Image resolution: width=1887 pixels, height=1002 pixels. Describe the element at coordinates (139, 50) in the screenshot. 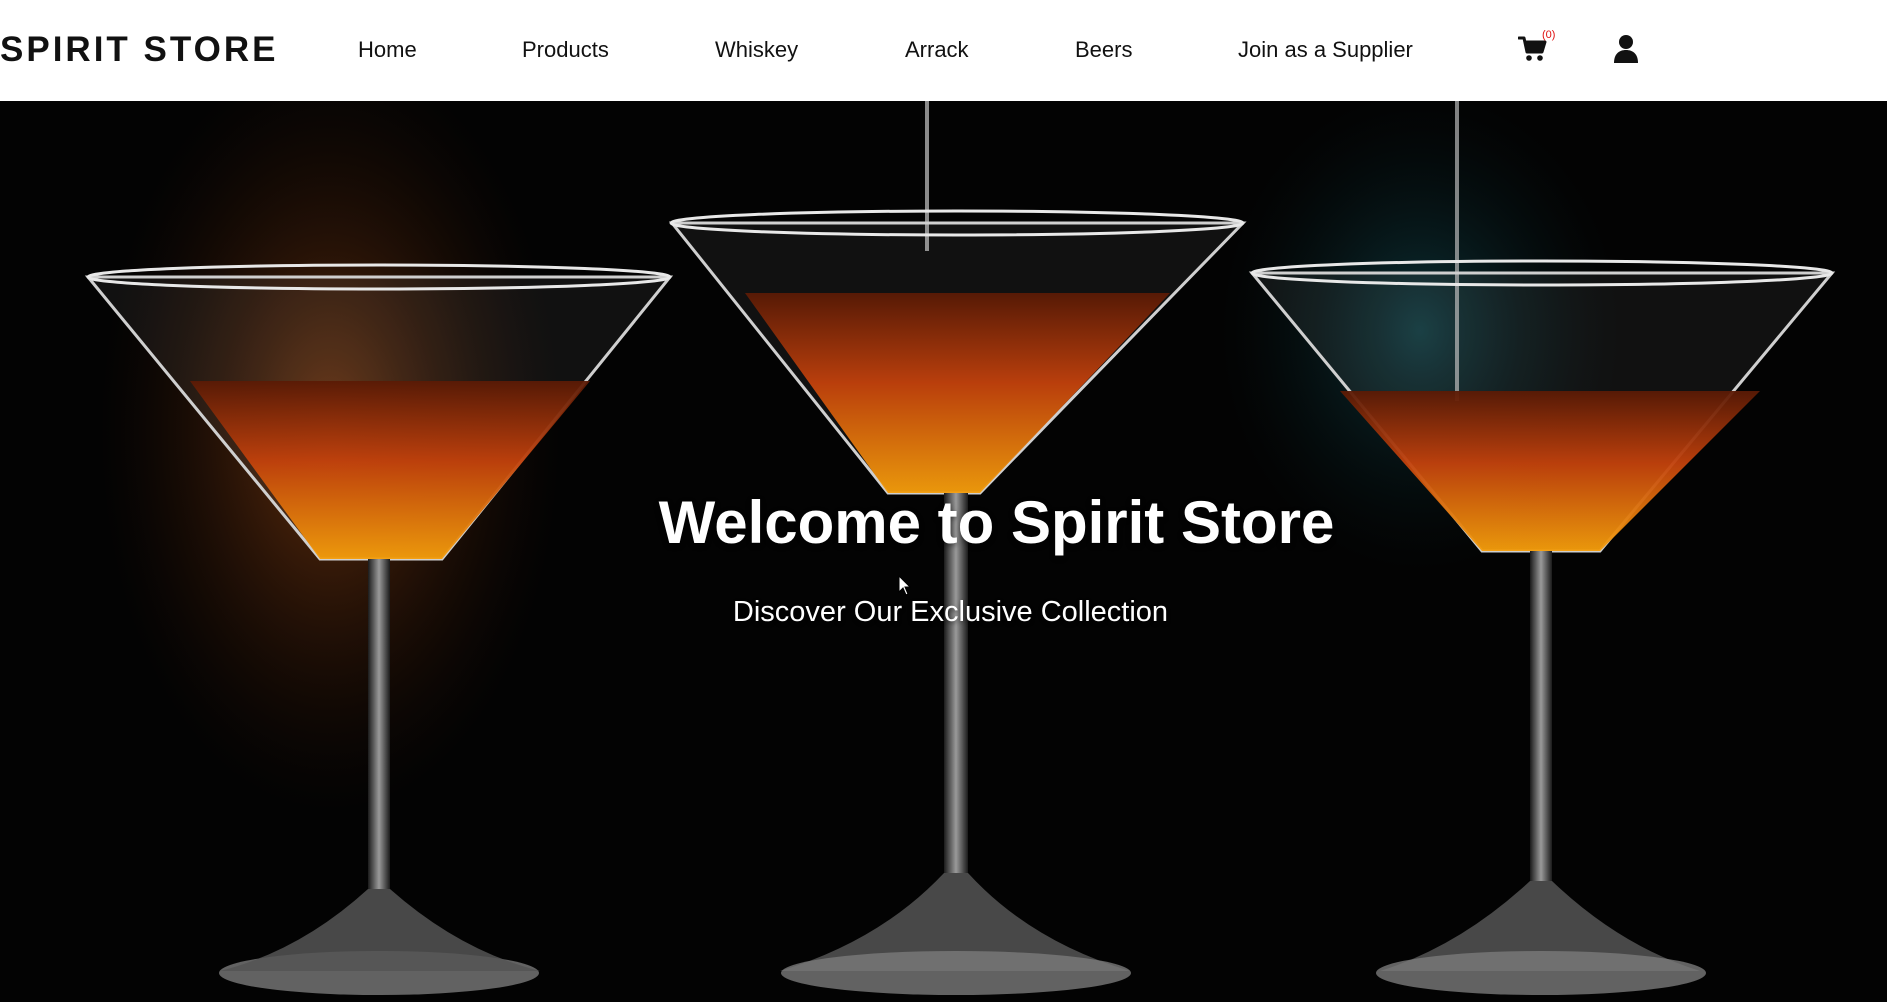

I see `brand-logo-text: SPIRIT STORE` at that location.